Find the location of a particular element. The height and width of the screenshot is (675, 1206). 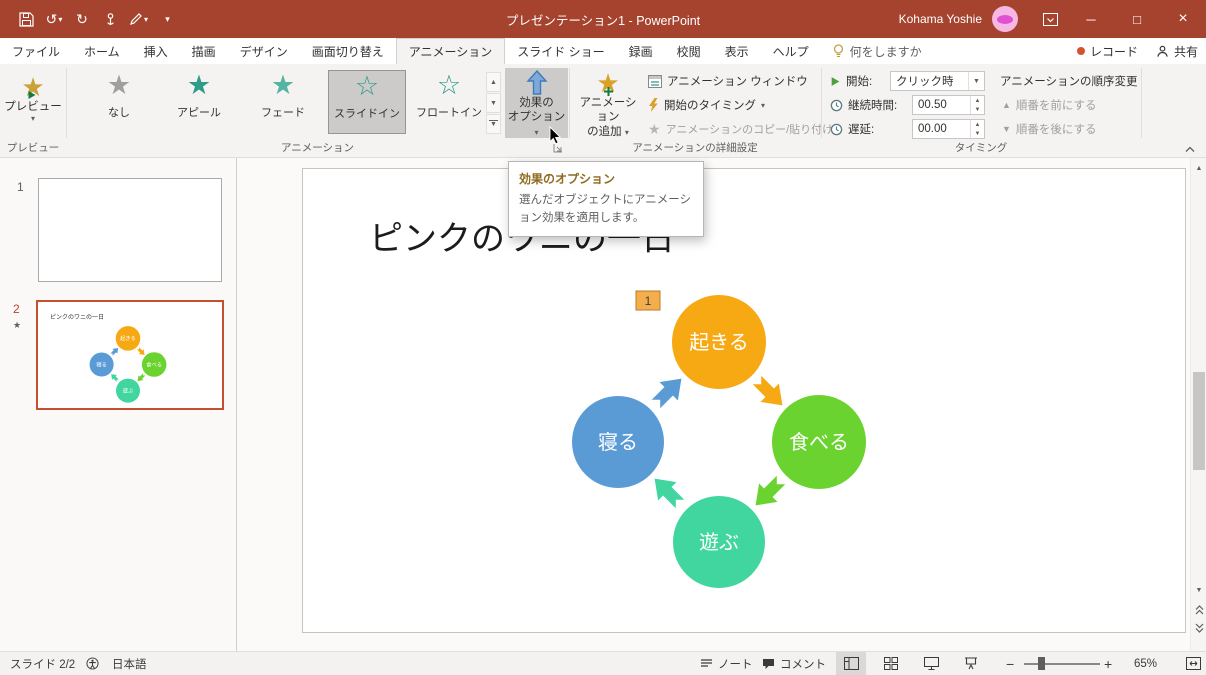

star-slidein-icon: ☆ is located at coordinates (367, 86).